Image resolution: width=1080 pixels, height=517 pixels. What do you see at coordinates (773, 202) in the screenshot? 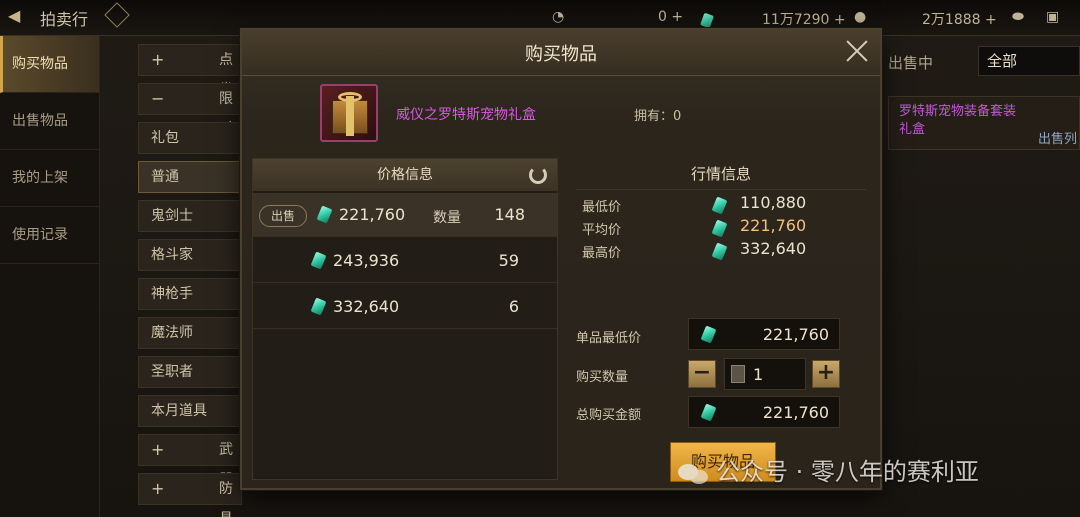
I see `min-price-value: 110,880` at bounding box center [773, 202].